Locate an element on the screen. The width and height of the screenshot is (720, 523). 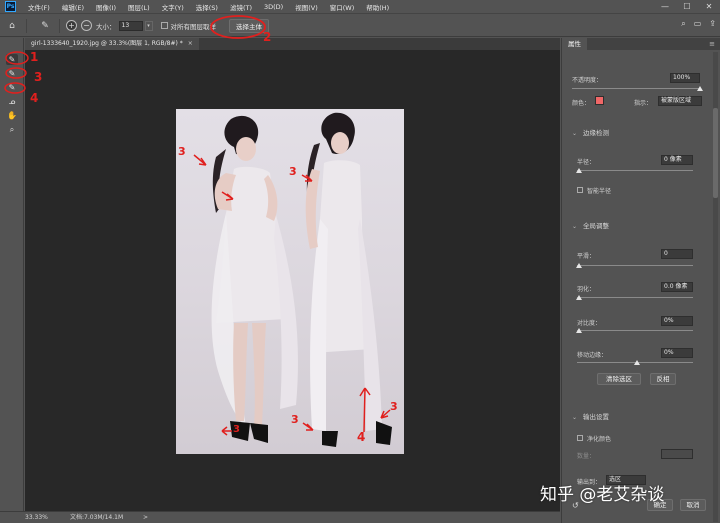
watermark: 知乎 @老艾杂谈 is located at coordinates (602, 495).